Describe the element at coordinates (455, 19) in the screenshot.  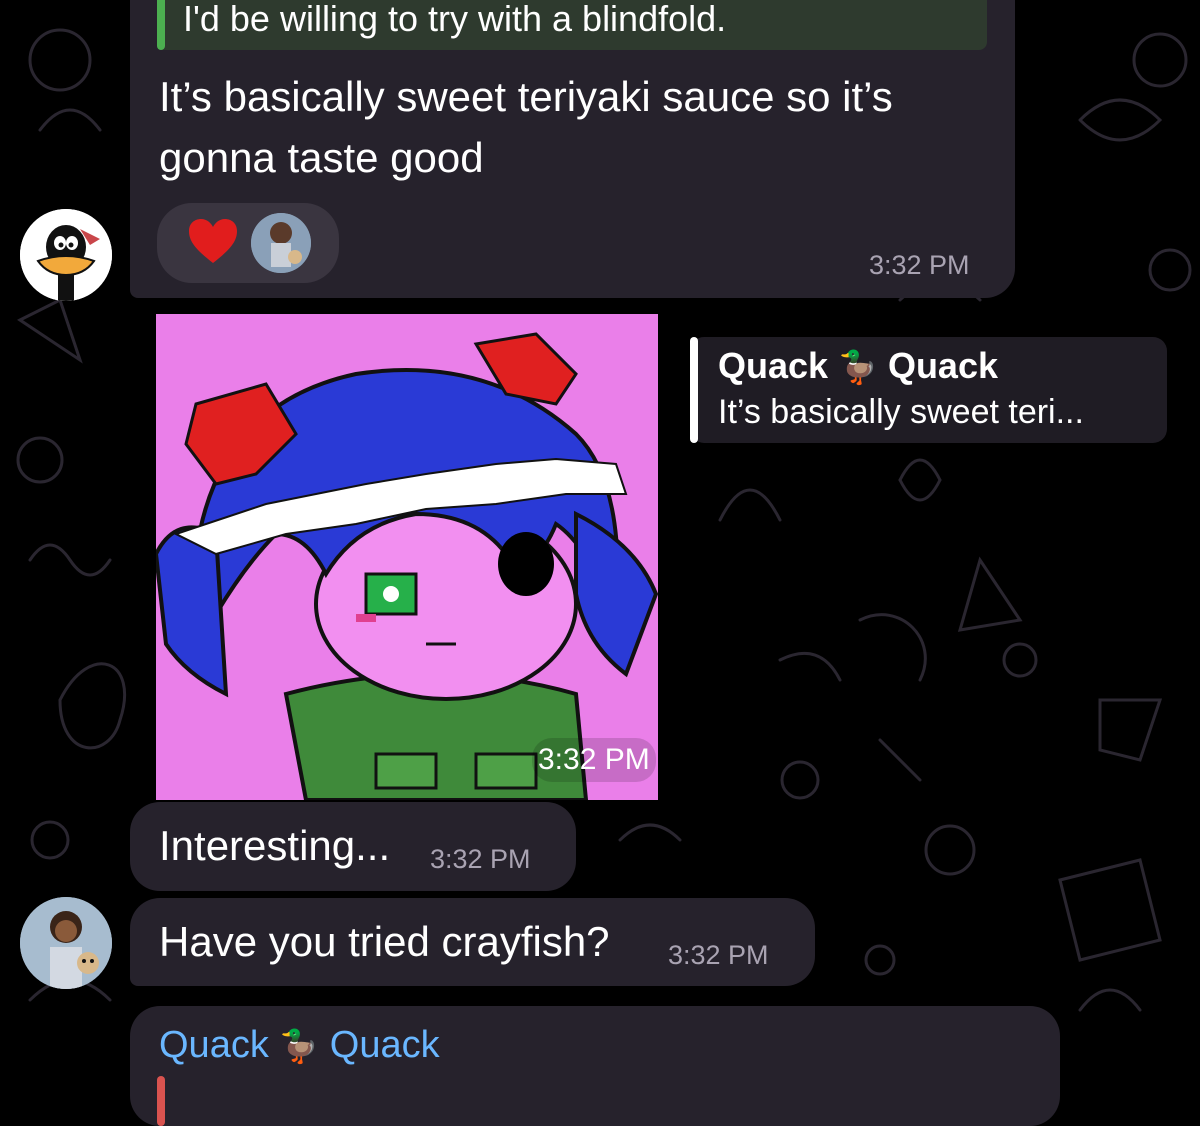
I see `quoted-text: I'd be willing to try with a blindfold.` at that location.